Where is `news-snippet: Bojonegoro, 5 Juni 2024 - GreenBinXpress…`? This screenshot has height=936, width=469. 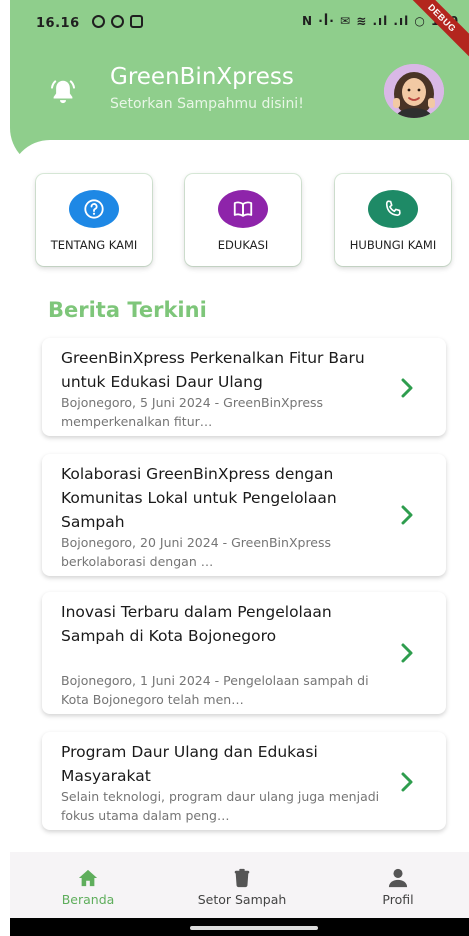
news-snippet: Bojonegoro, 5 Juni 2024 - GreenBinXpress… is located at coordinates (192, 412).